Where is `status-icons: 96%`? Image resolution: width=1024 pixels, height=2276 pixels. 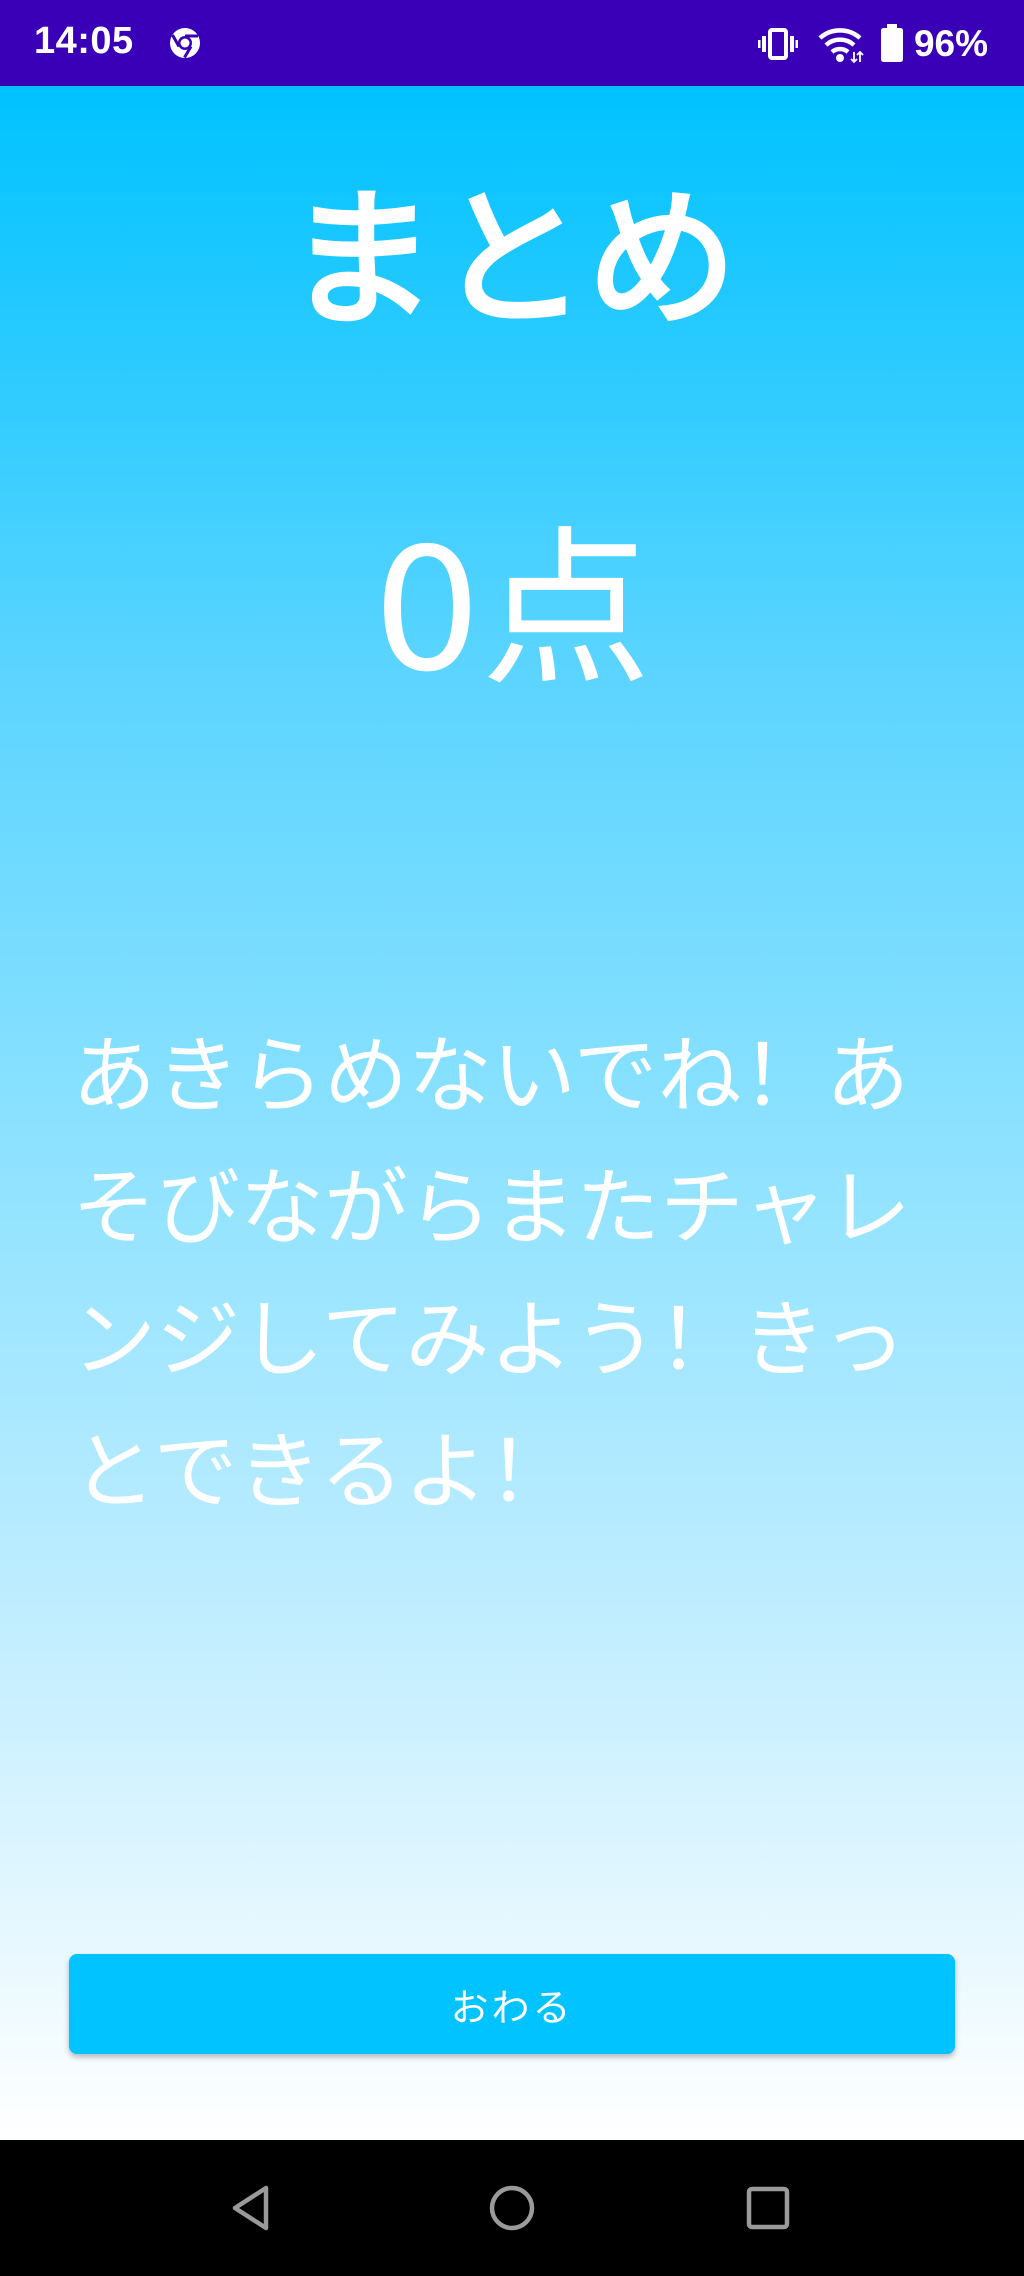 status-icons: 96% is located at coordinates (872, 44).